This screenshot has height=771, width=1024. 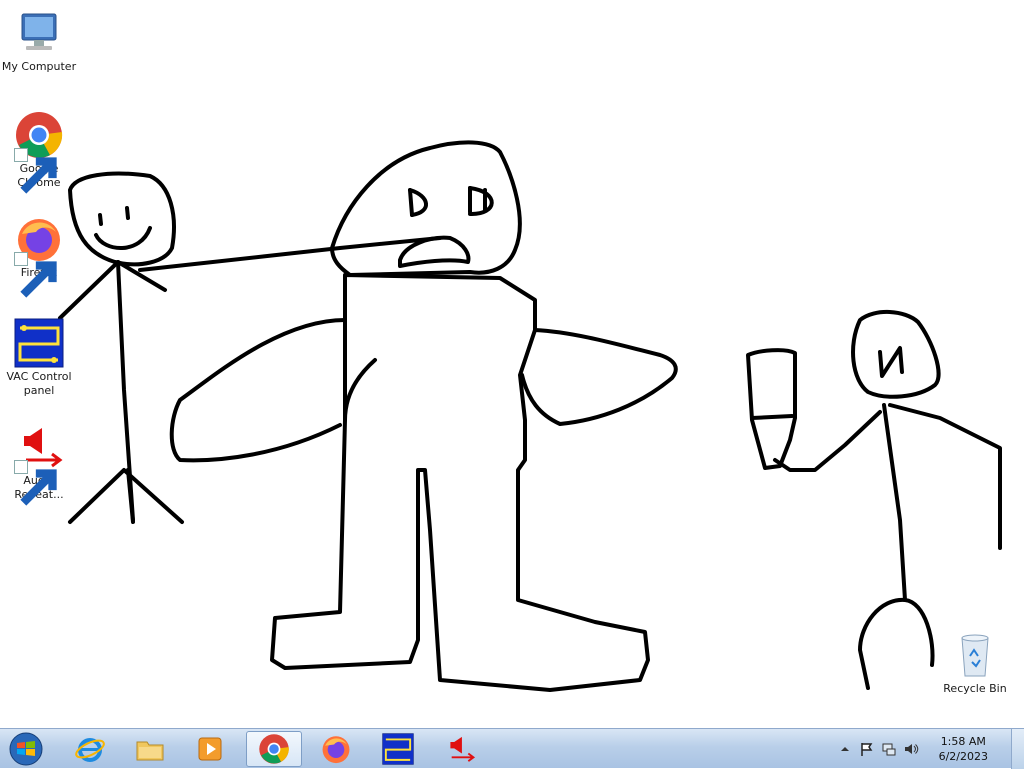 I want to click on desktop-icon-my-computer: My Computer, so click(x=39, y=41).